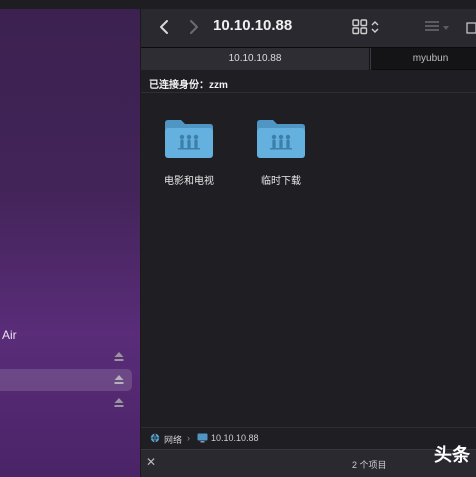 The width and height of the screenshot is (476, 477). I want to click on close-icon: ✕, so click(151, 462).